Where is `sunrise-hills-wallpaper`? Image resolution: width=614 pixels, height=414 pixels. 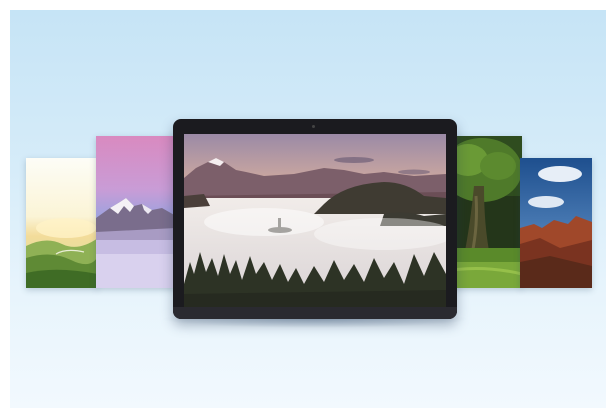
sunrise-hills-wallpaper is located at coordinates (62, 223).